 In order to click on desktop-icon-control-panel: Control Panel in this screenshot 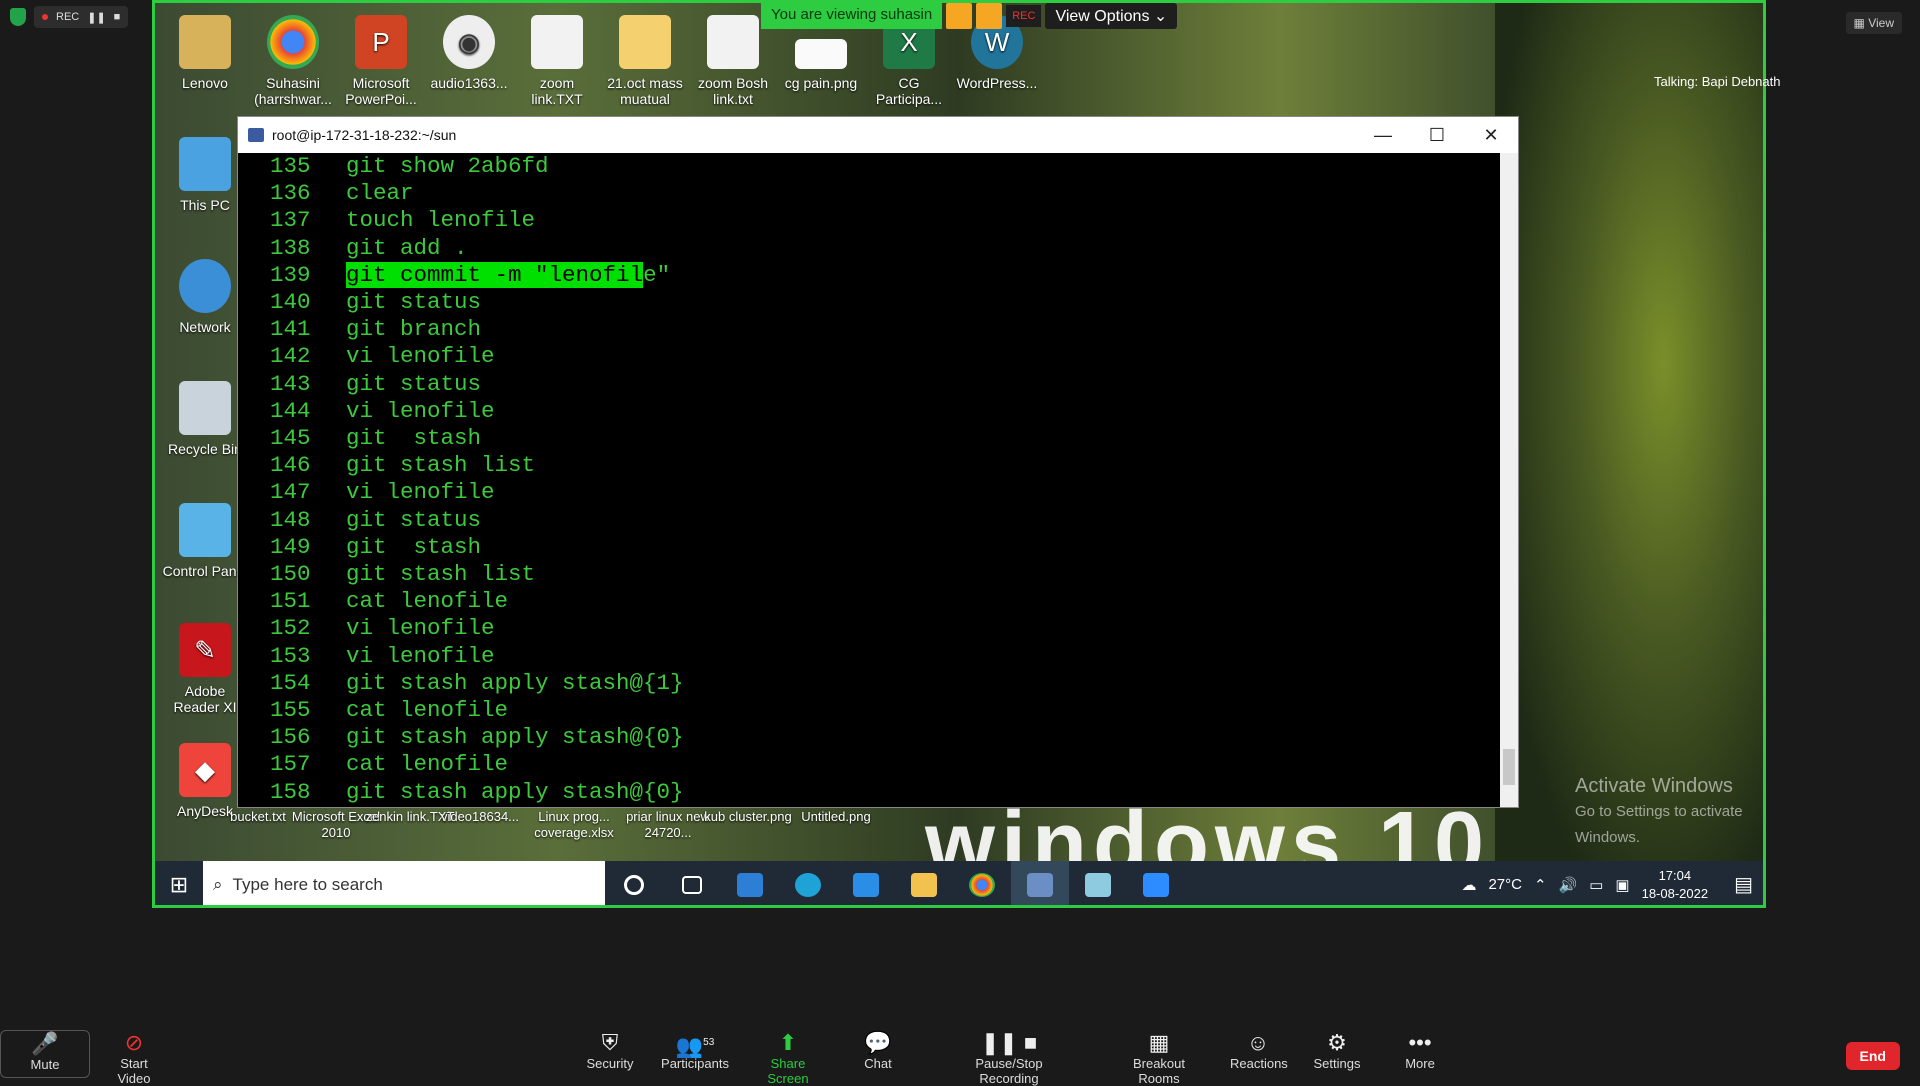, I will do `click(205, 541)`.